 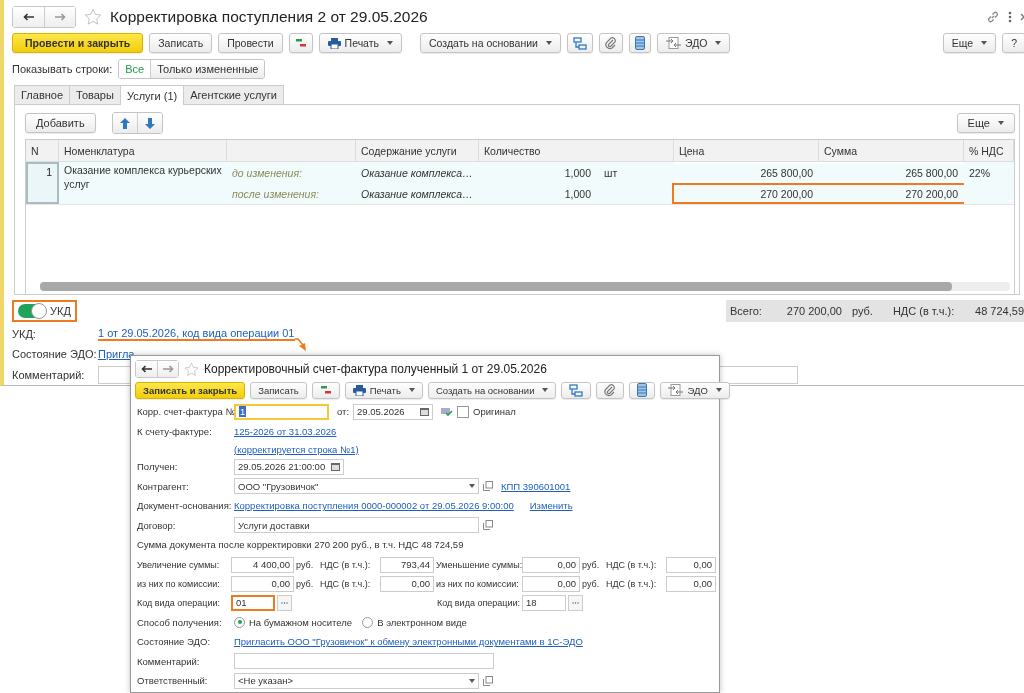 I want to click on amount-field: 4 400,00, so click(x=262, y=564).